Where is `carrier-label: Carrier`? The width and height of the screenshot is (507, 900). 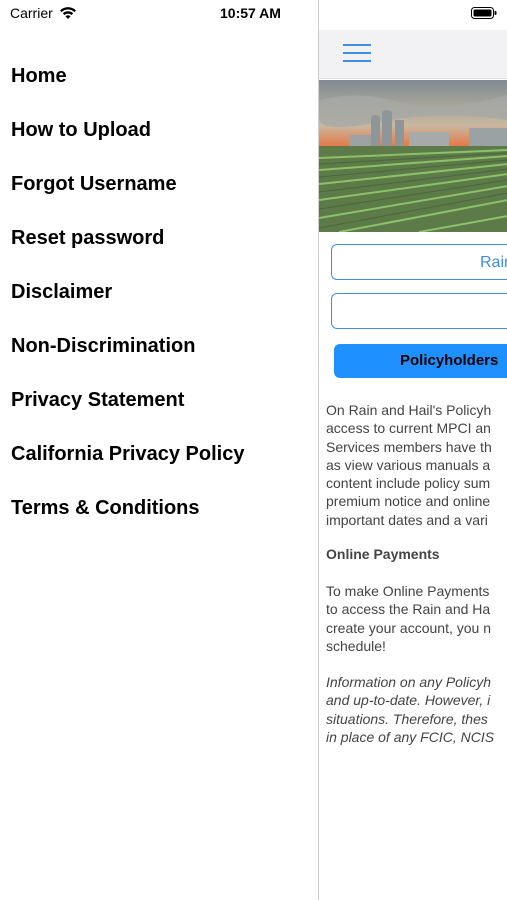 carrier-label: Carrier is located at coordinates (31, 13).